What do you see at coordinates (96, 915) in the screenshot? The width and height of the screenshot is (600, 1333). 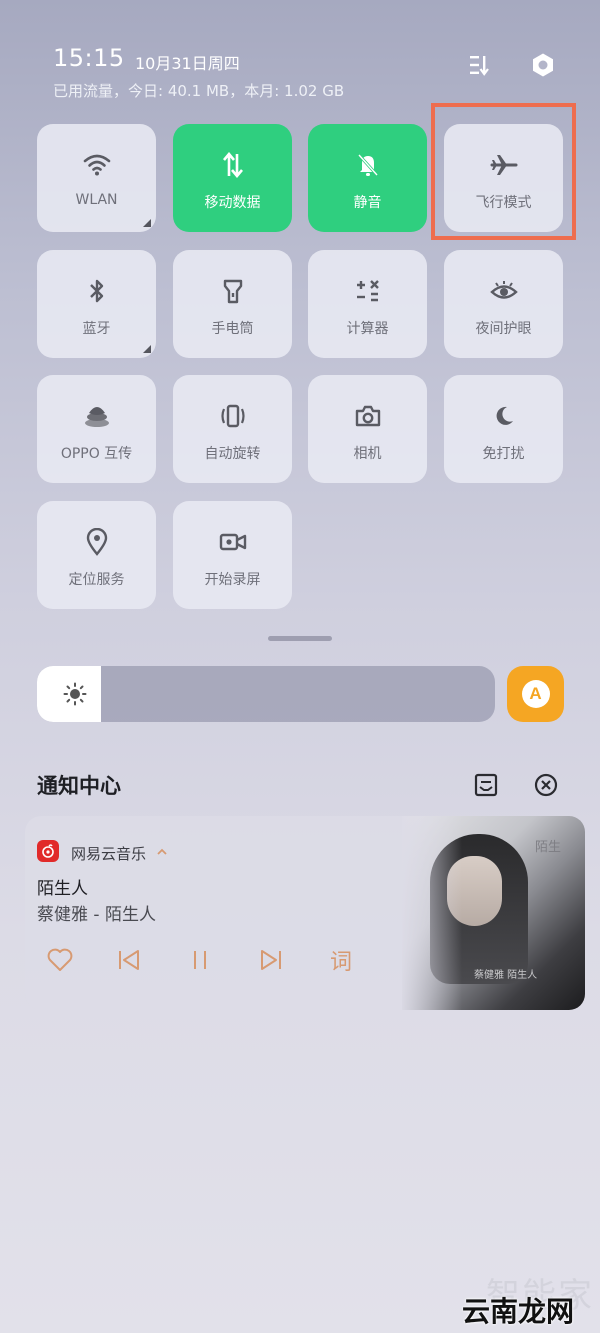 I see `song-artist: 蔡健雅 - 陌生人` at bounding box center [96, 915].